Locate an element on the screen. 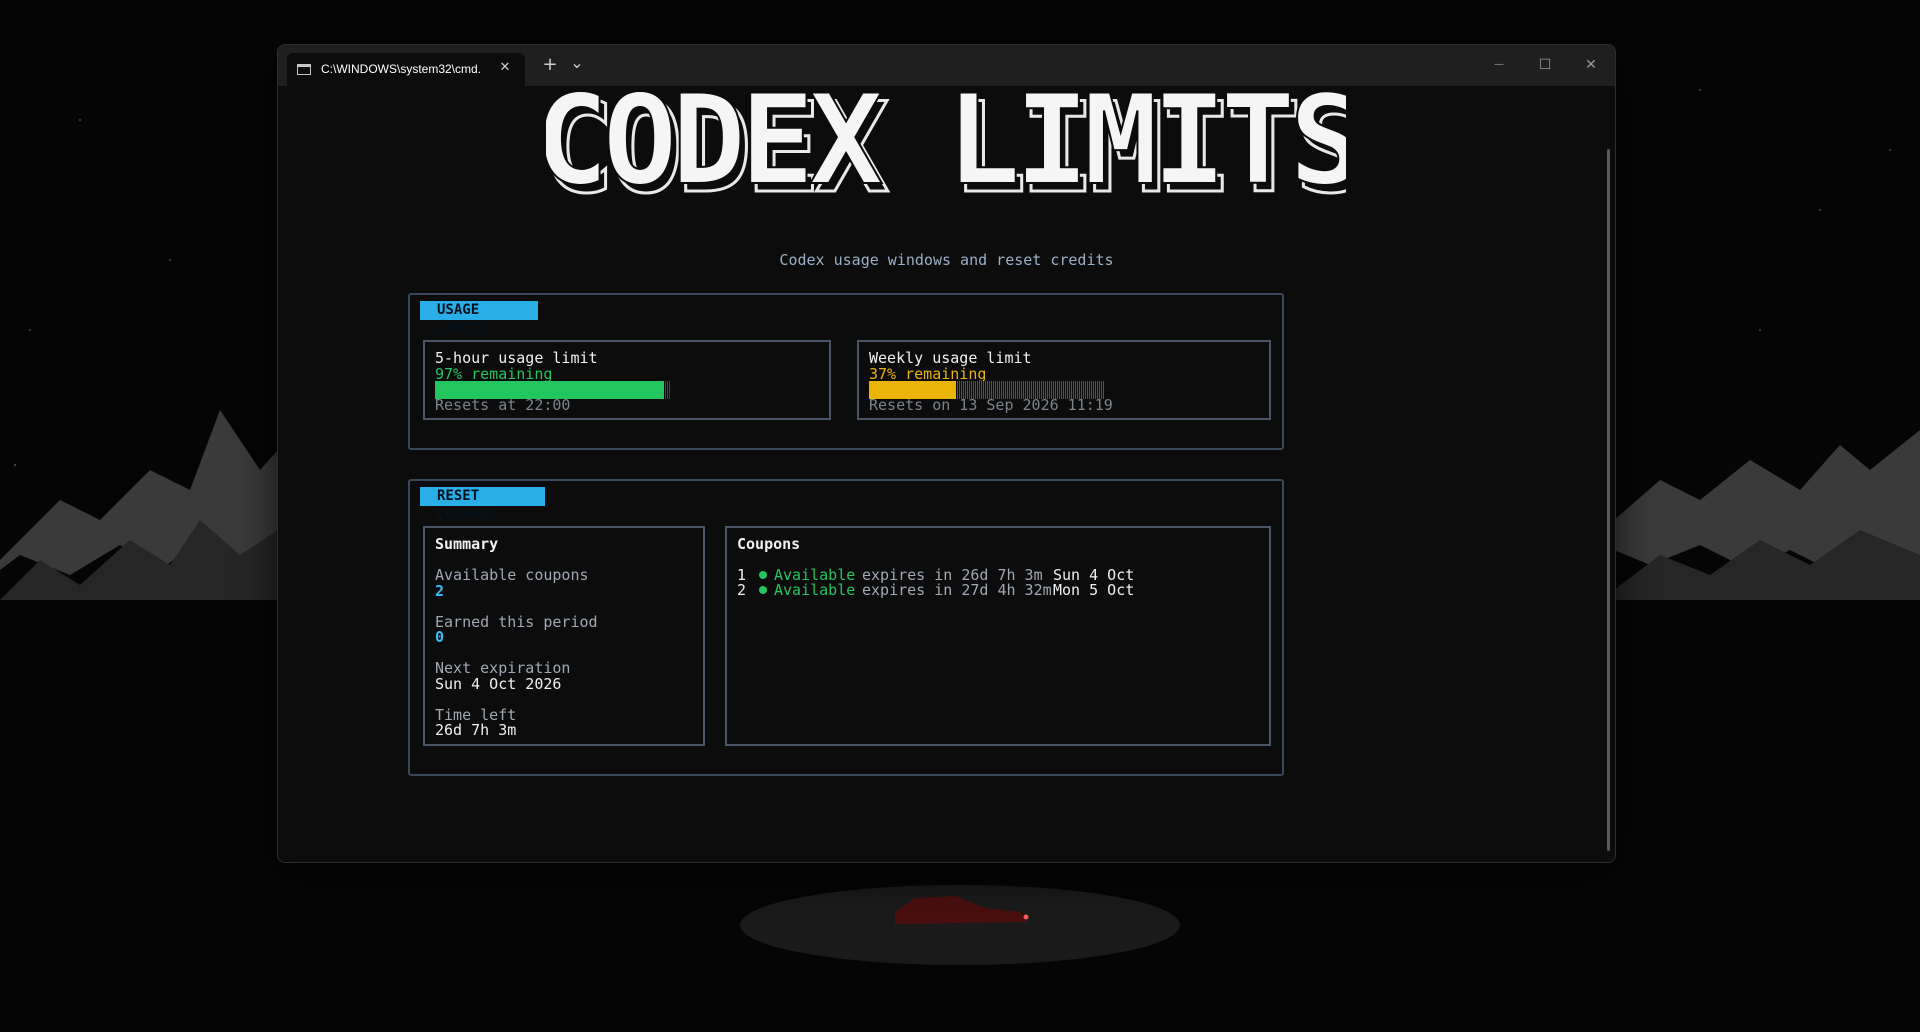 The height and width of the screenshot is (1032, 1920). new-tab-button: + is located at coordinates (550, 64).